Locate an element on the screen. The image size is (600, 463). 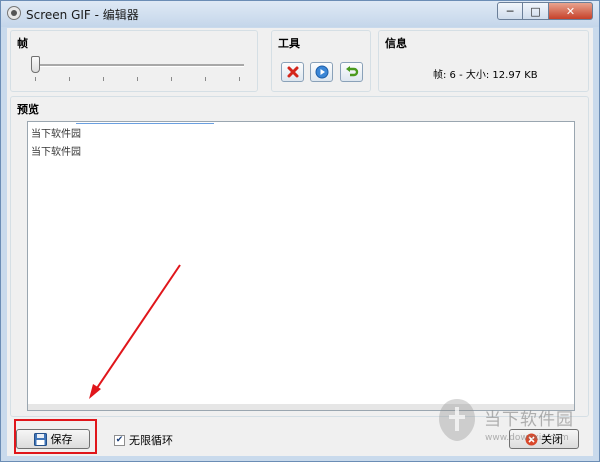
infinite-loop-option: ✔ 无限循环 is located at coordinates (143, 440).